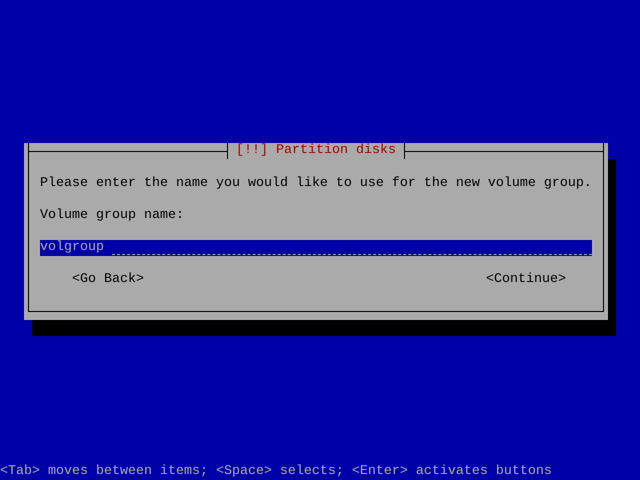  Describe the element at coordinates (316, 184) in the screenshot. I see `dialog-message: Please enter the name you would like to use for the new volume group.` at that location.